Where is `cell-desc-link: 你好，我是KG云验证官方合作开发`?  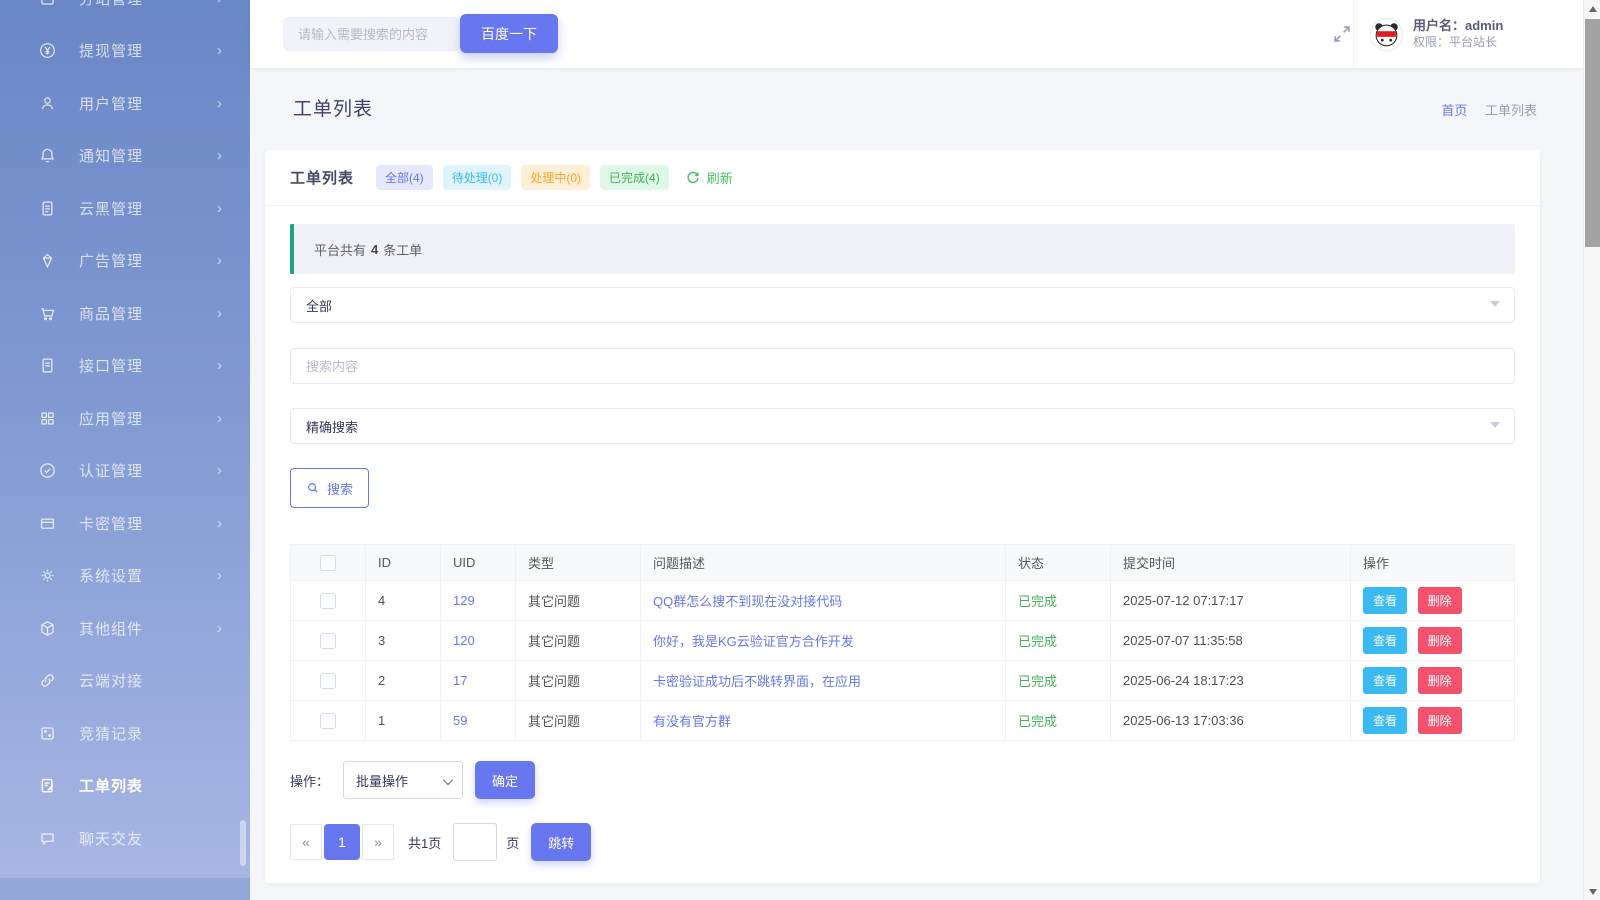 cell-desc-link: 你好，我是KG云验证官方合作开发 is located at coordinates (753, 641).